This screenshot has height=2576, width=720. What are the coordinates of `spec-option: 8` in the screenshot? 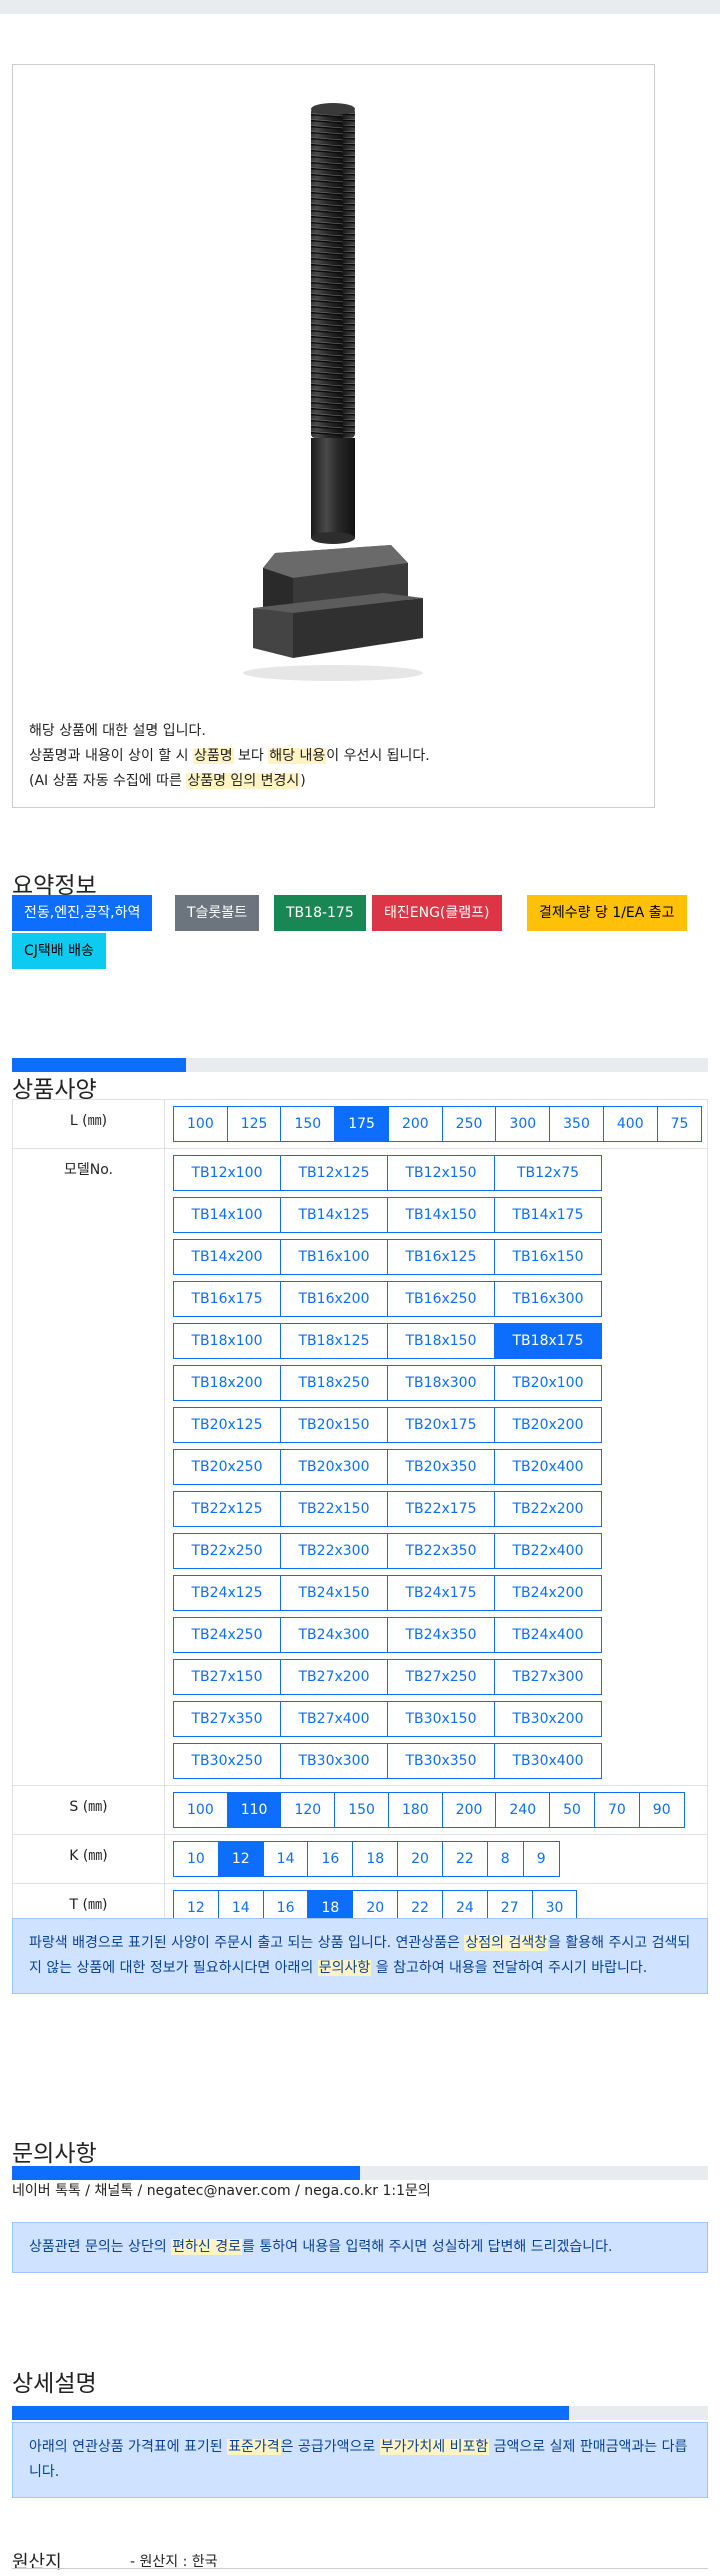 It's located at (505, 1859).